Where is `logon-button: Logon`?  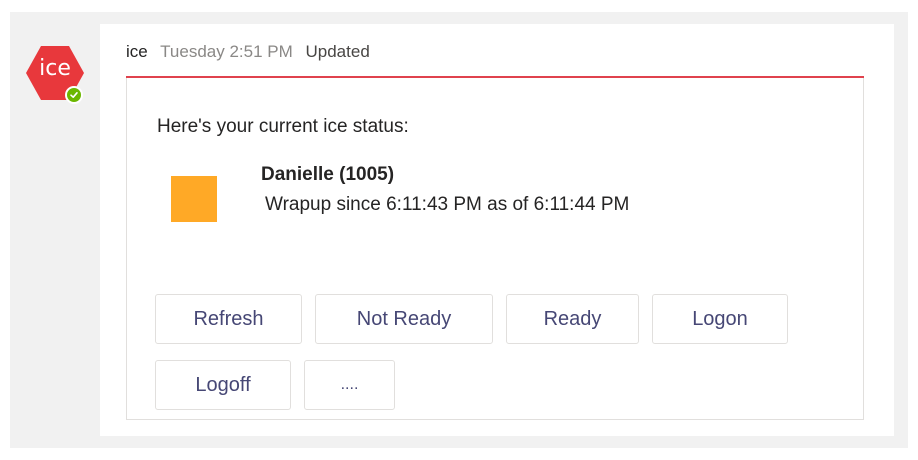
logon-button: Logon is located at coordinates (720, 319).